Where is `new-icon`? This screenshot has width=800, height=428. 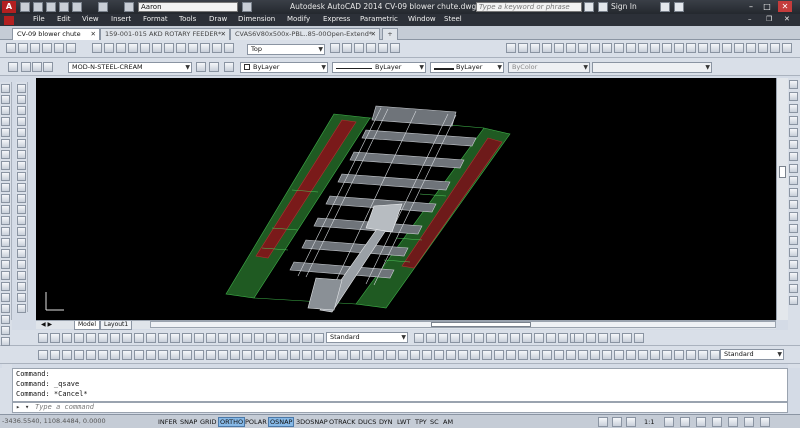 new-icon is located at coordinates (25, 7).